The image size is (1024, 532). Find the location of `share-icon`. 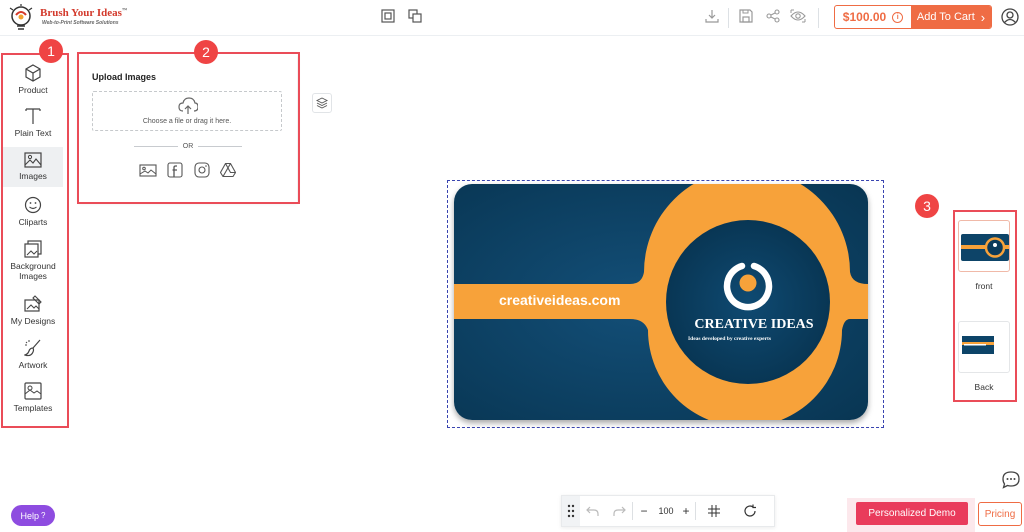

share-icon is located at coordinates (773, 16).